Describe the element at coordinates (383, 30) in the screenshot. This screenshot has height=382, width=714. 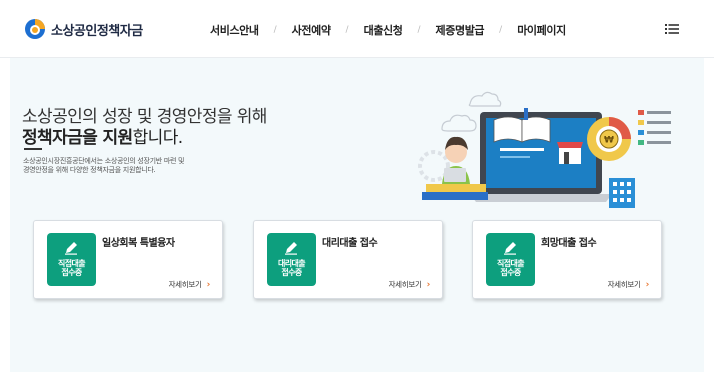
I see `nav-item-loan-application: 대출신청` at that location.